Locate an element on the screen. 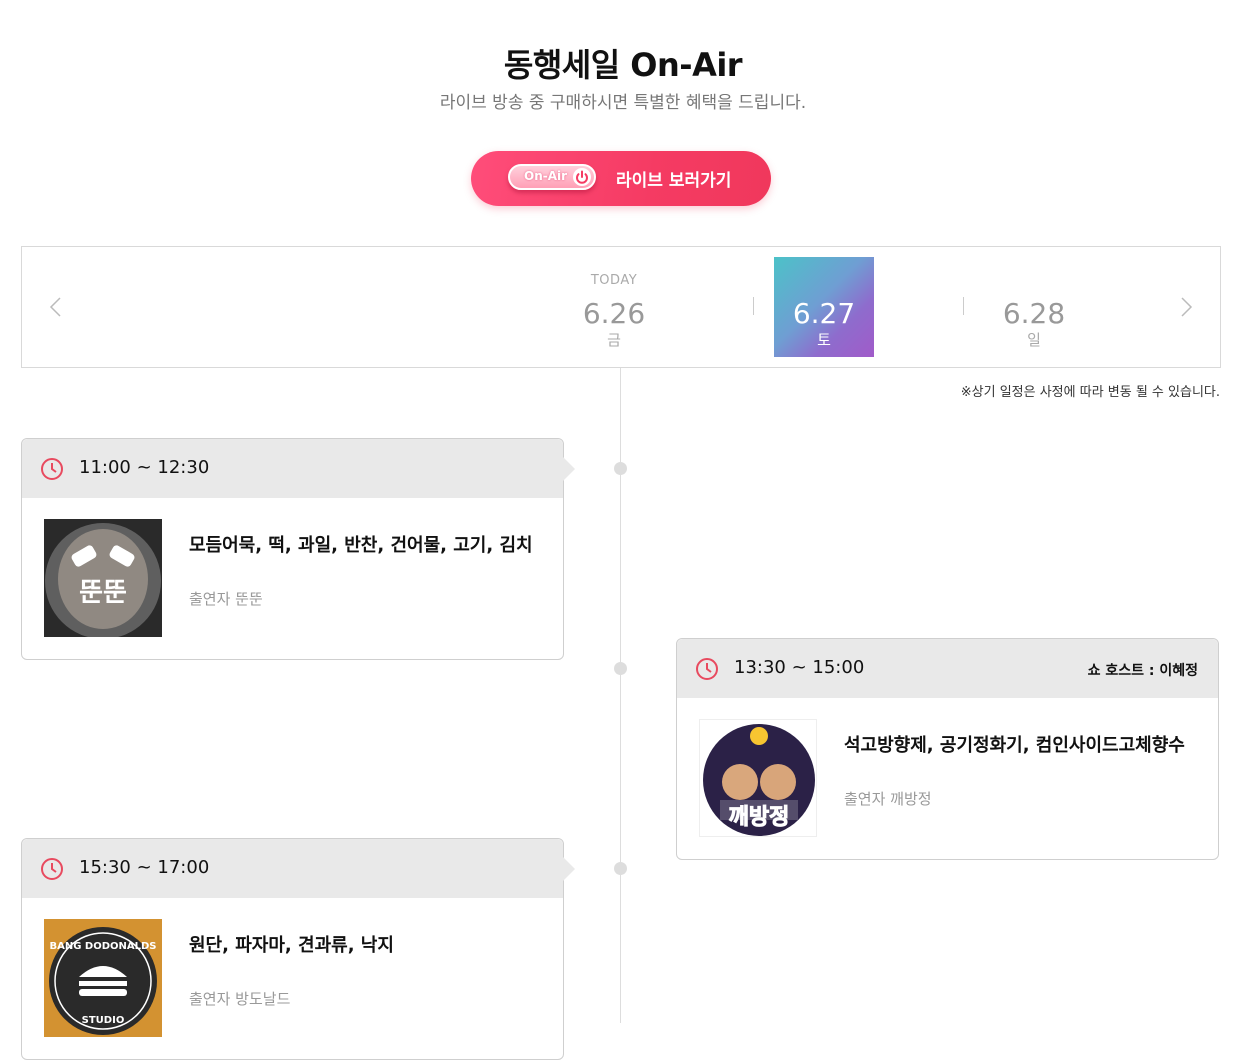 This screenshot has height=1060, width=1246. thumbnail-text: BANG DODONALDS is located at coordinates (102, 946).